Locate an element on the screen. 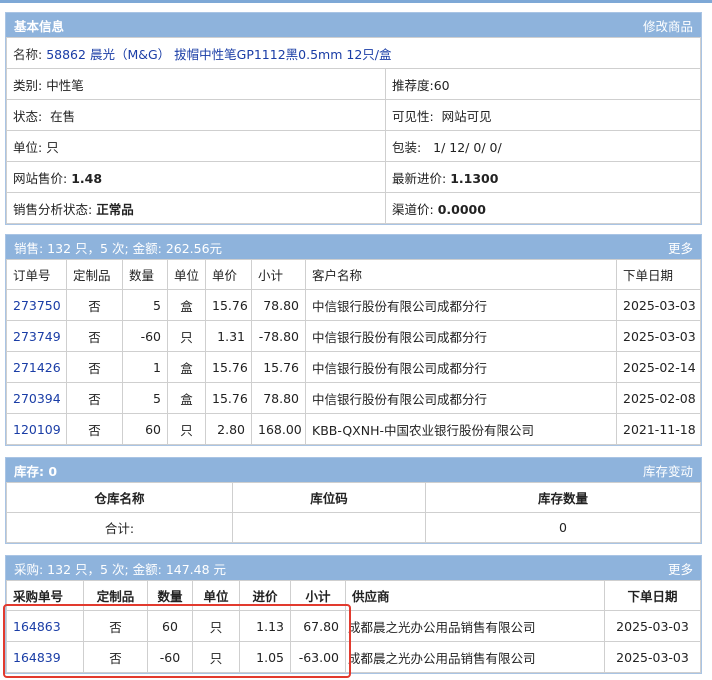  basic-info-title: 基本信息 is located at coordinates (39, 26).